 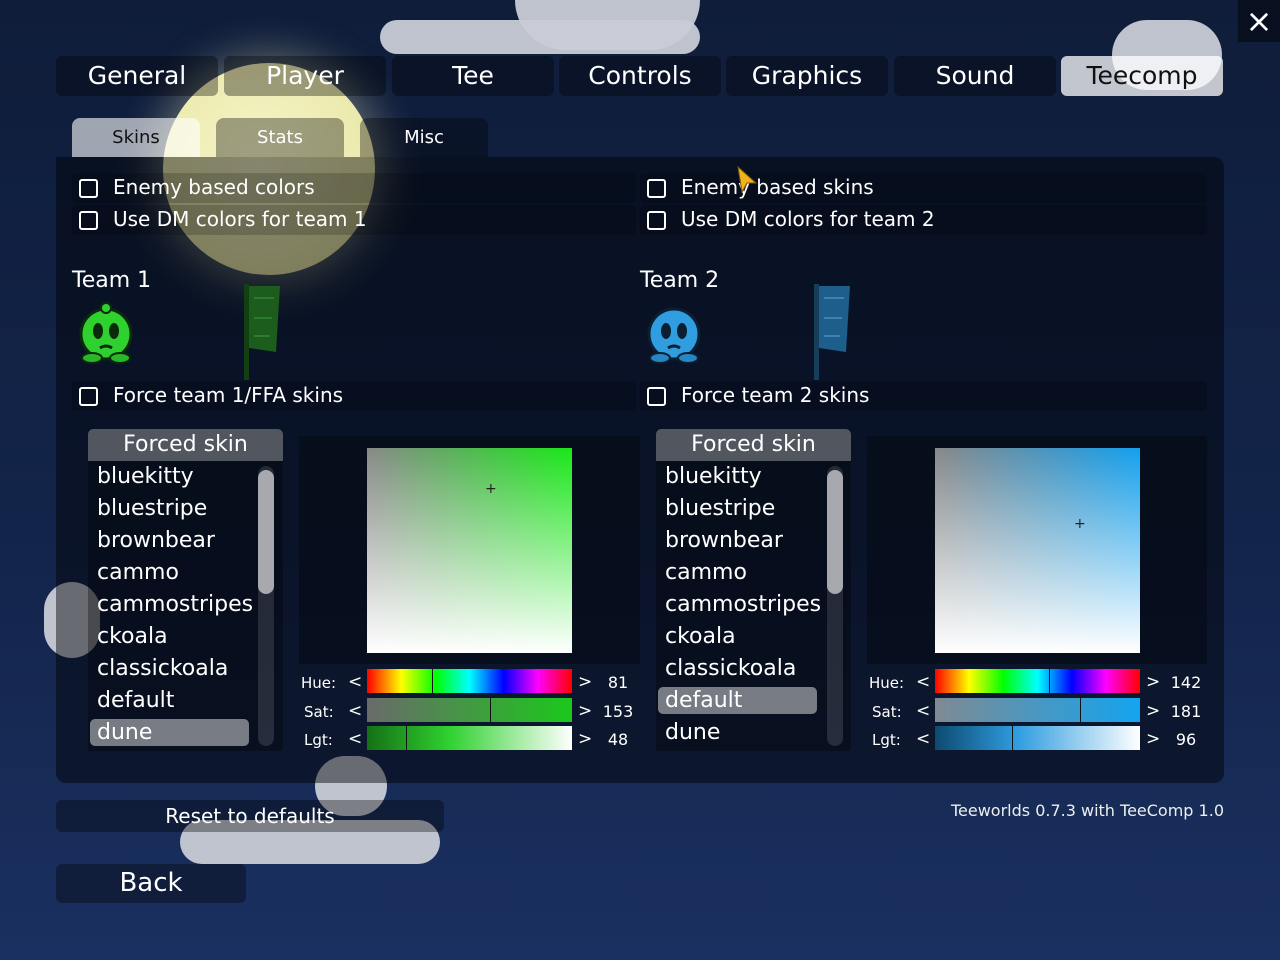 I want to click on list-item-selected: dune, so click(x=169, y=732).